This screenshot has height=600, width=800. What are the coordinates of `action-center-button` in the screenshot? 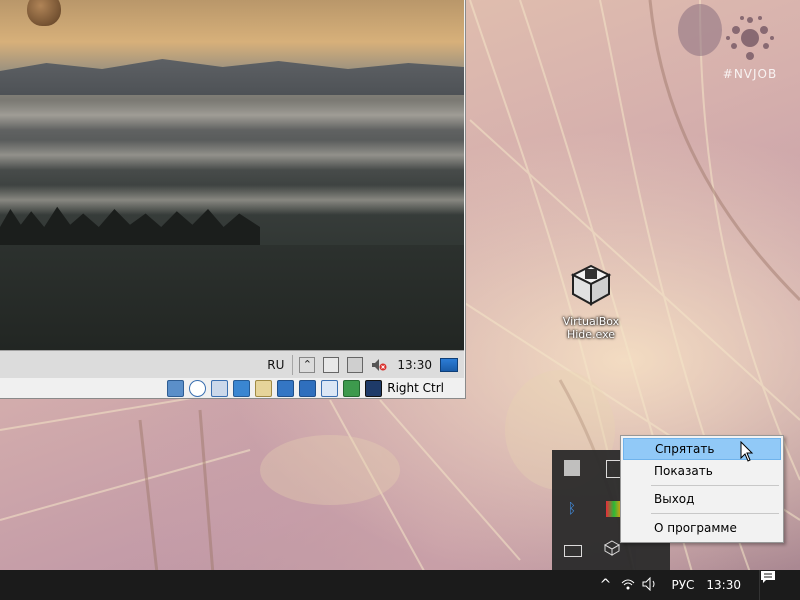 It's located at (779, 585).